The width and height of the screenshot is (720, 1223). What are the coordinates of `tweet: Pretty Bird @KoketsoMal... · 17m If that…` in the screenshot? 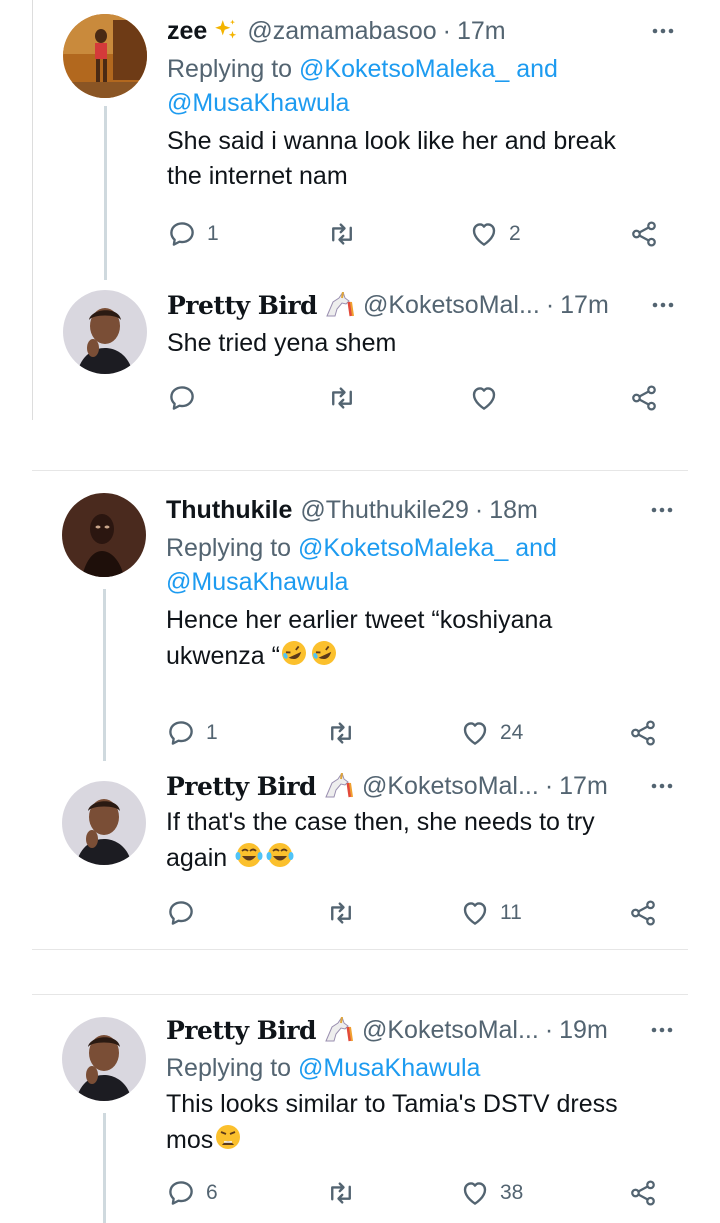 It's located at (360, 856).